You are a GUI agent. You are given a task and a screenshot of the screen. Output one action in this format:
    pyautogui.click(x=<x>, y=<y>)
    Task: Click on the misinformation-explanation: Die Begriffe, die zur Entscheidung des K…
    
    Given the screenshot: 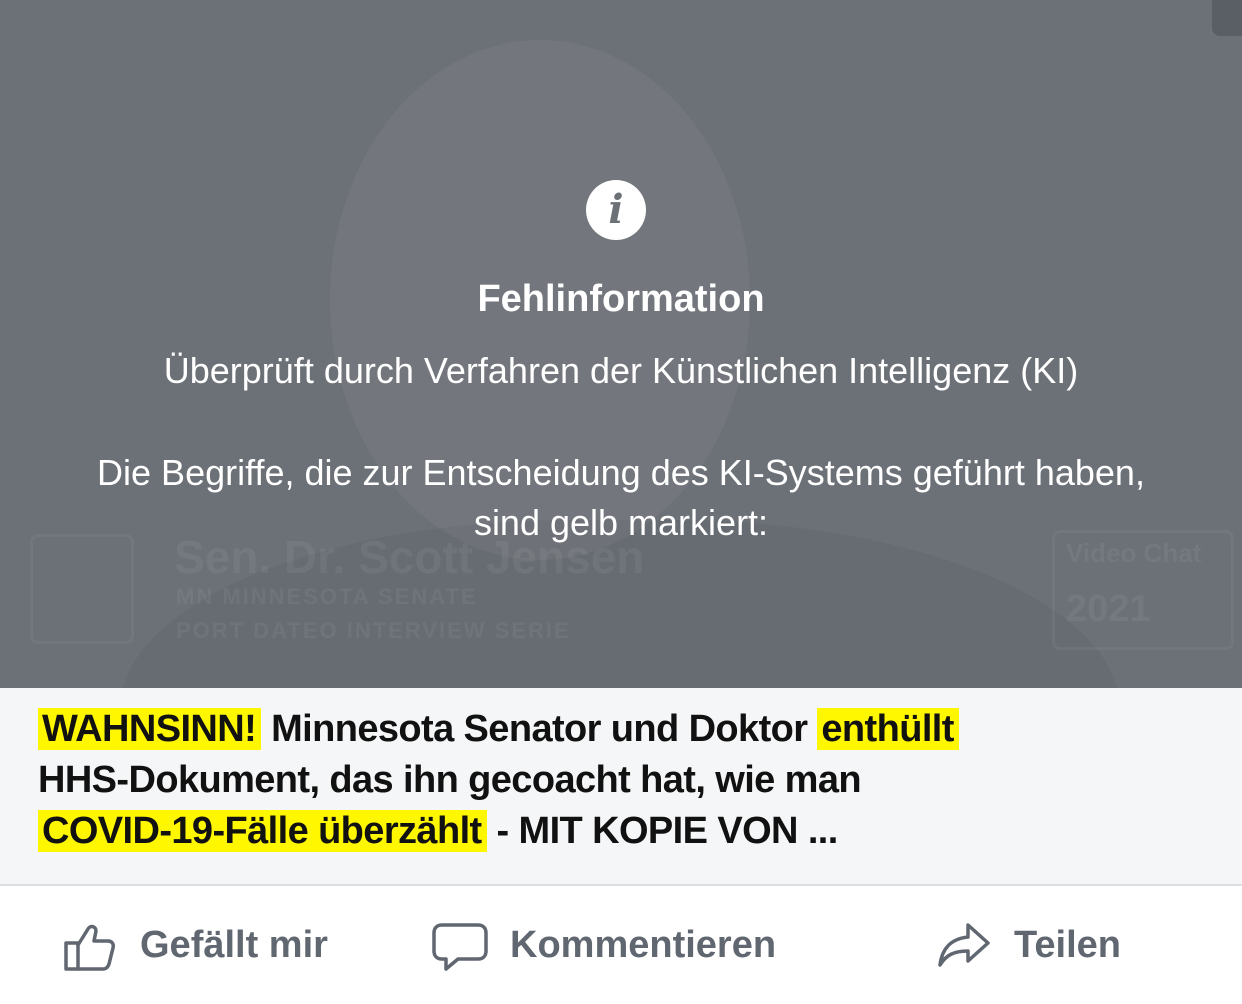 What is the action you would take?
    pyautogui.click(x=621, y=498)
    